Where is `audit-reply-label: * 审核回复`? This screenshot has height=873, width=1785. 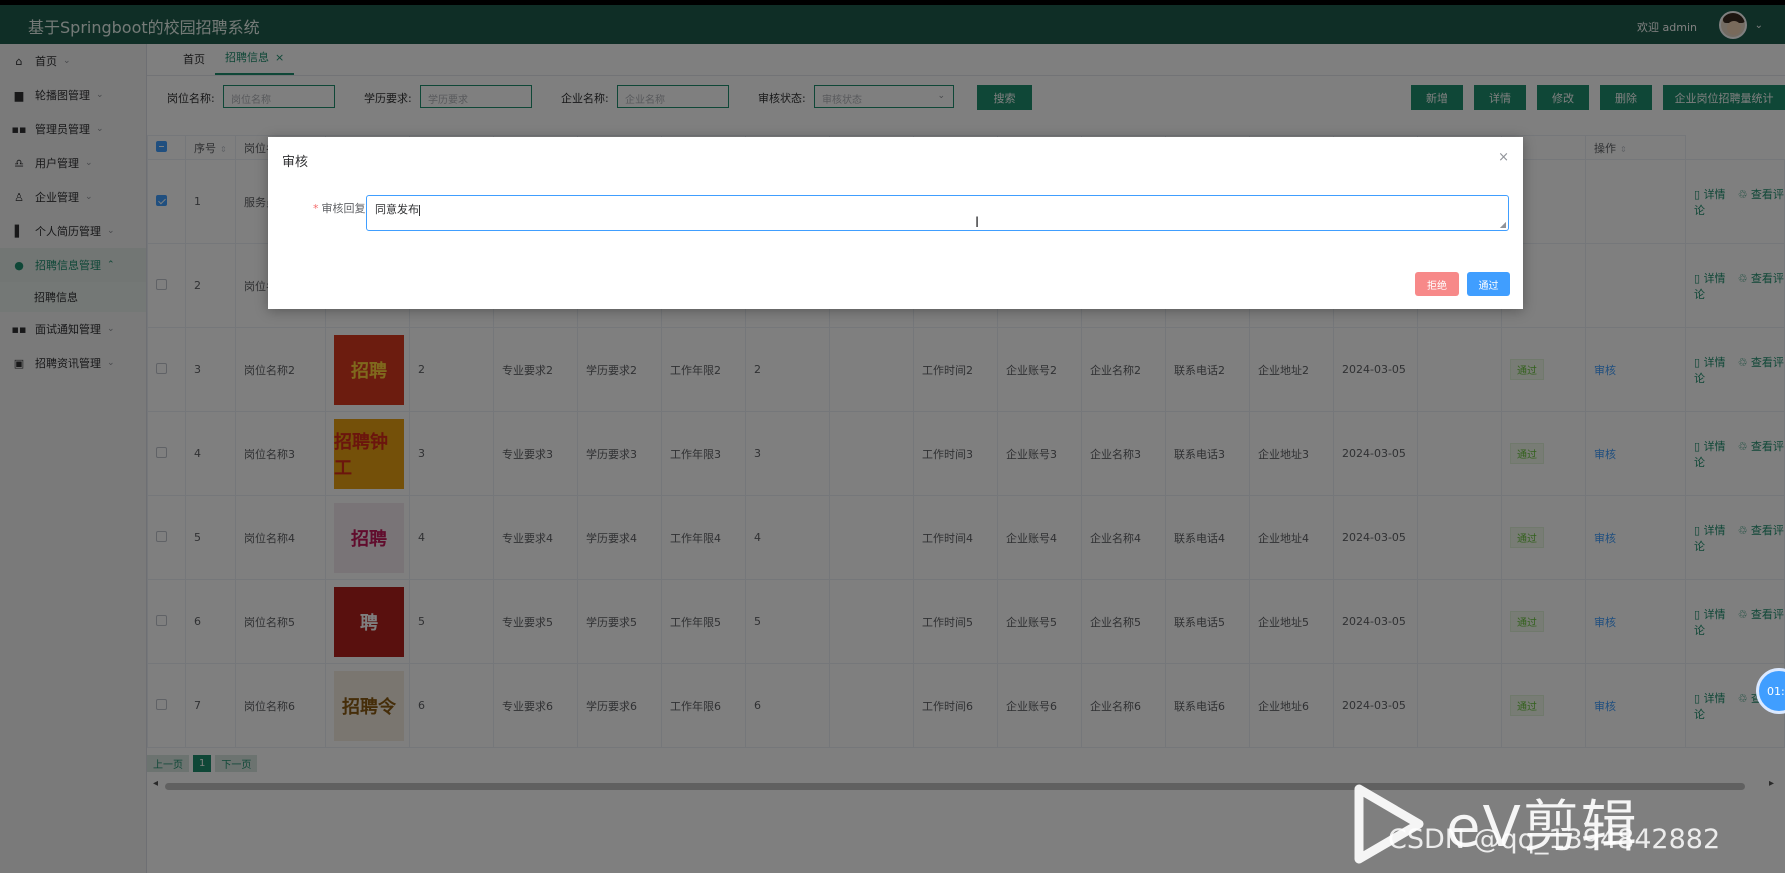 audit-reply-label: * 审核回复 is located at coordinates (339, 208).